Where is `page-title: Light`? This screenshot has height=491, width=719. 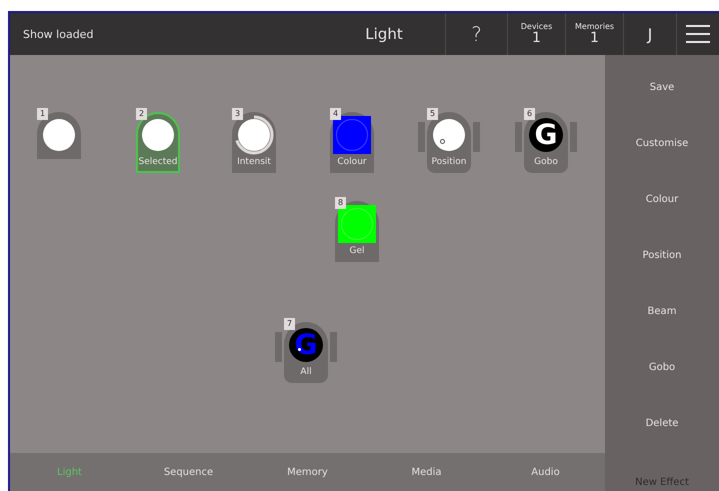
page-title: Light is located at coordinates (384, 34).